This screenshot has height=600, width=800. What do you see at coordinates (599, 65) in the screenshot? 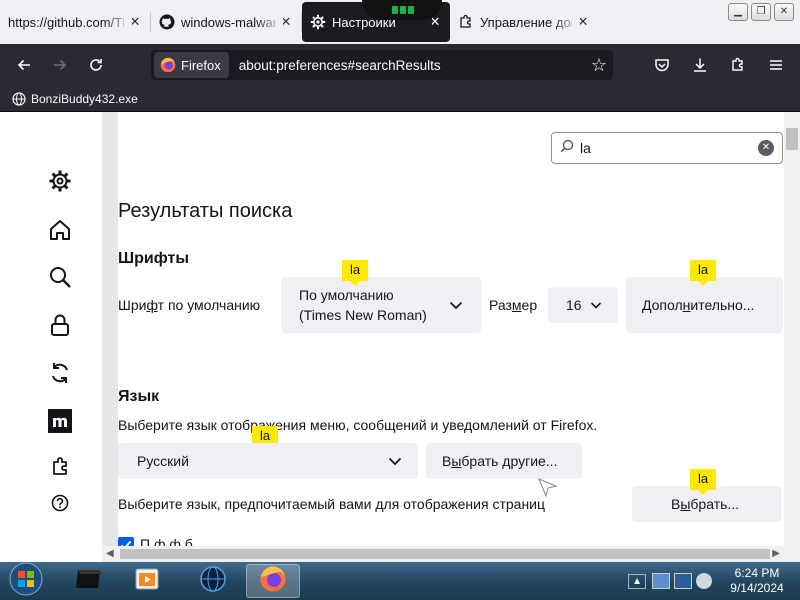
I see `bookmark-star-icon: ☆` at bounding box center [599, 65].